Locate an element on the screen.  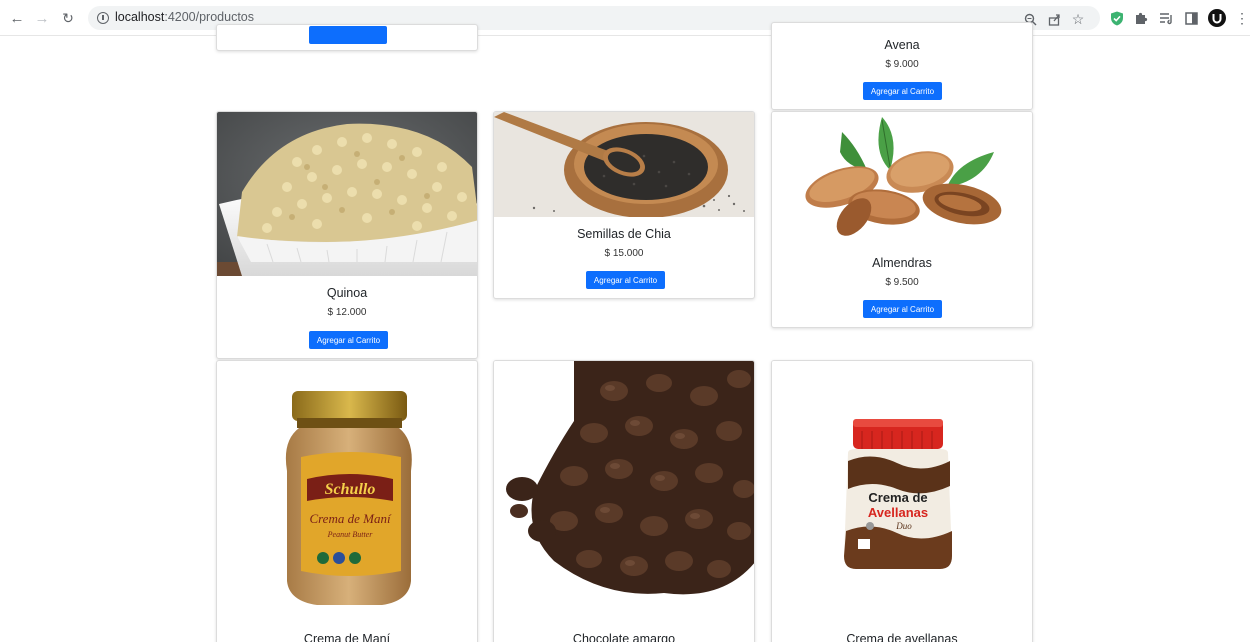
product-card: Avena $ 9.000 Agregar al Carrito is located at coordinates (902, 66).